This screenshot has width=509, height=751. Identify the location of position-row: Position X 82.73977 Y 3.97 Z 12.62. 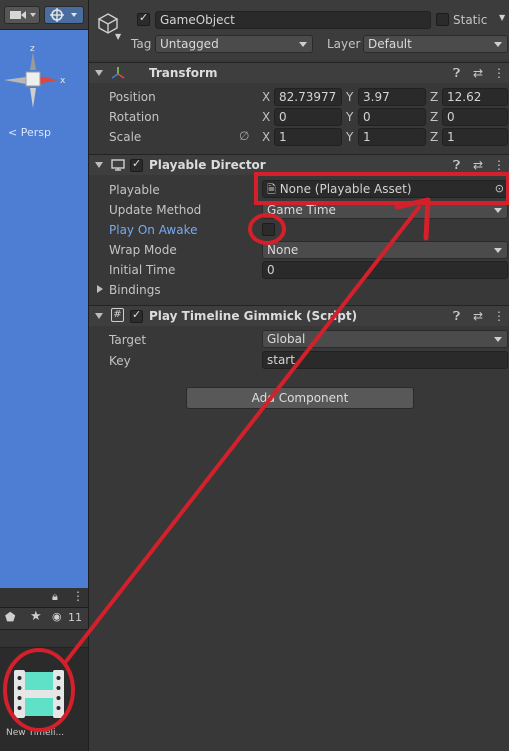
(299, 97).